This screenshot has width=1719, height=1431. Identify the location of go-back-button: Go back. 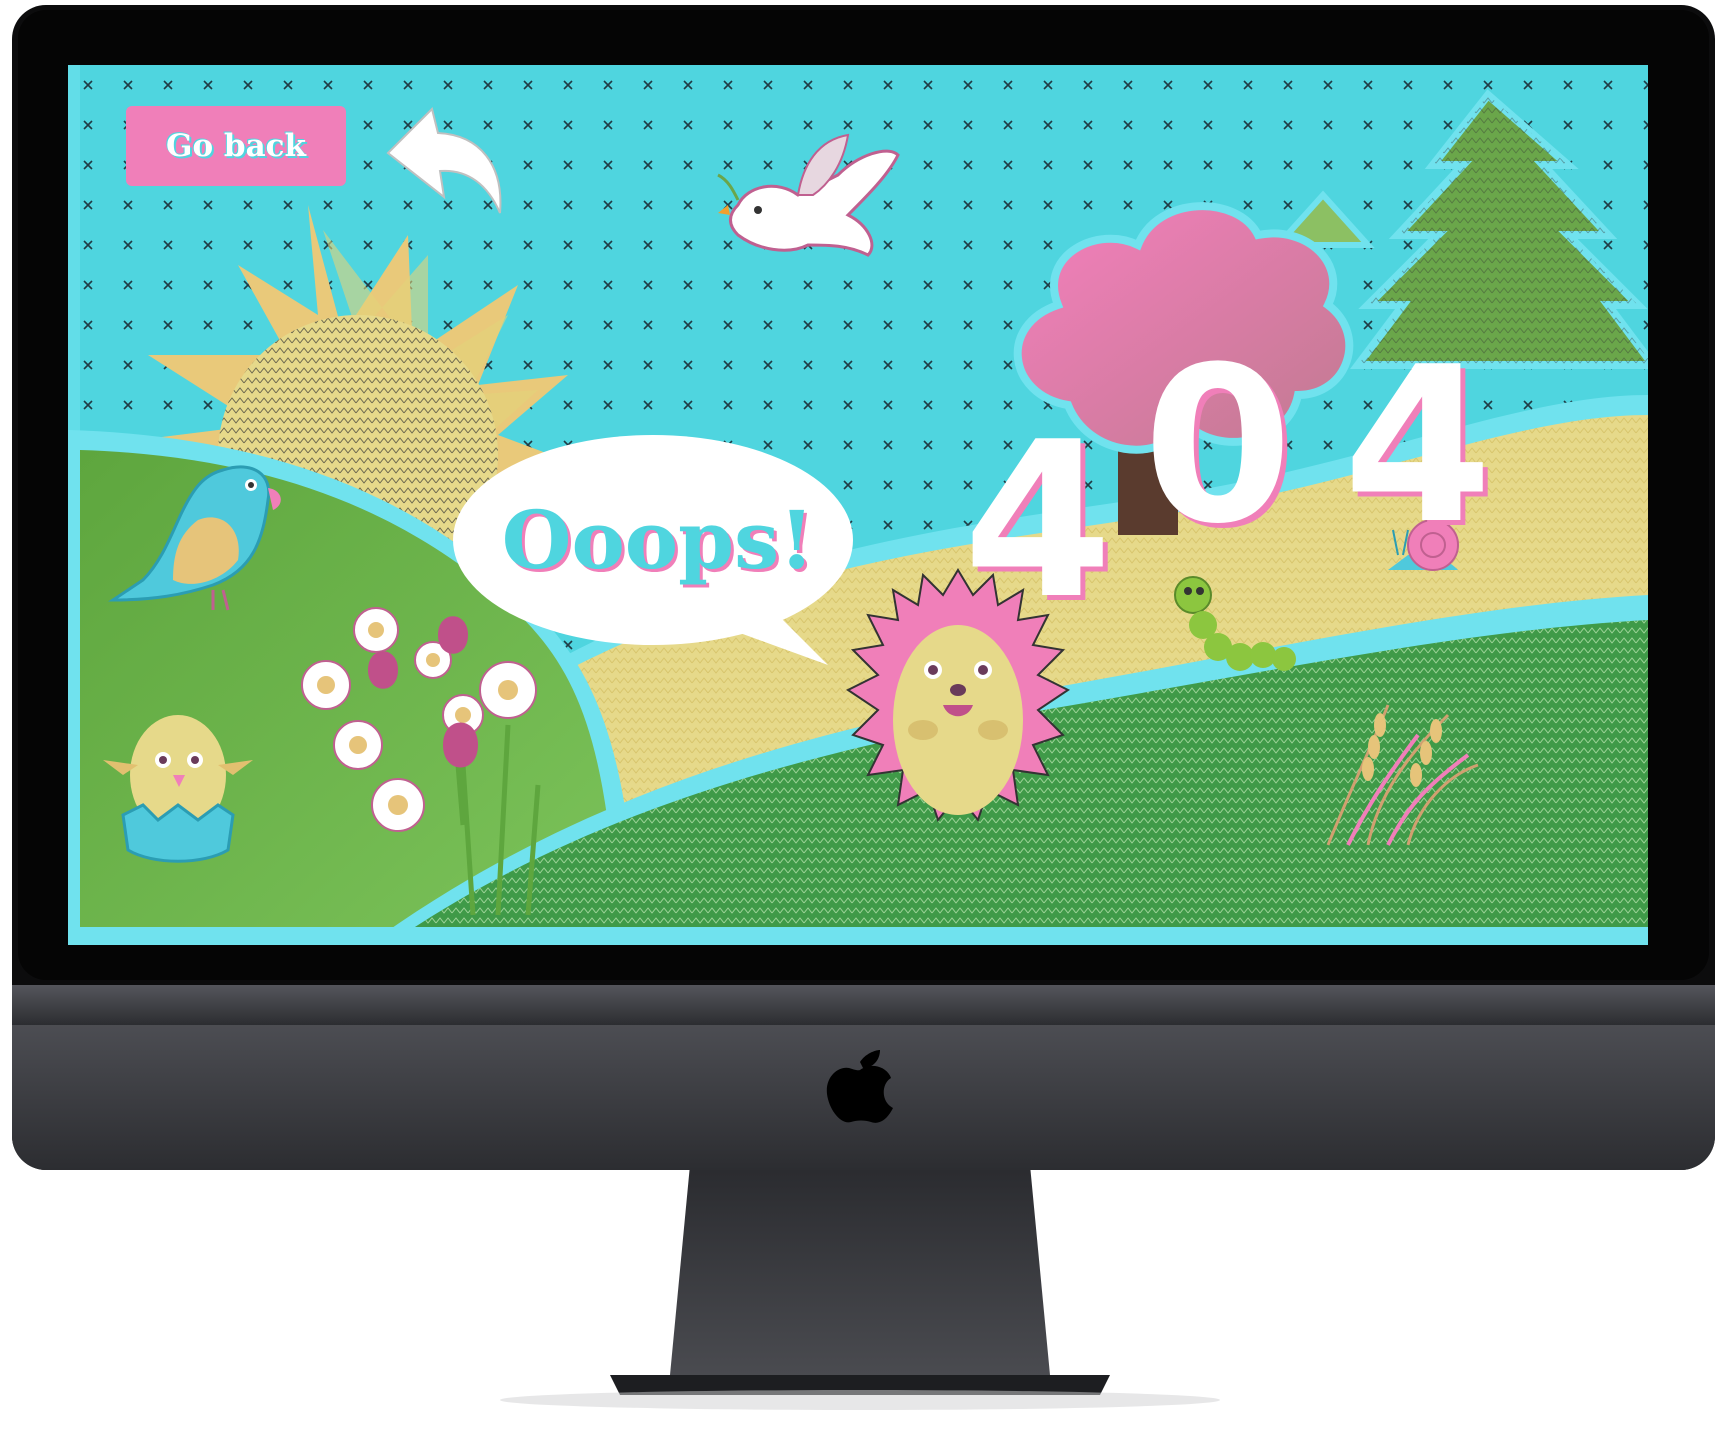
(236, 146).